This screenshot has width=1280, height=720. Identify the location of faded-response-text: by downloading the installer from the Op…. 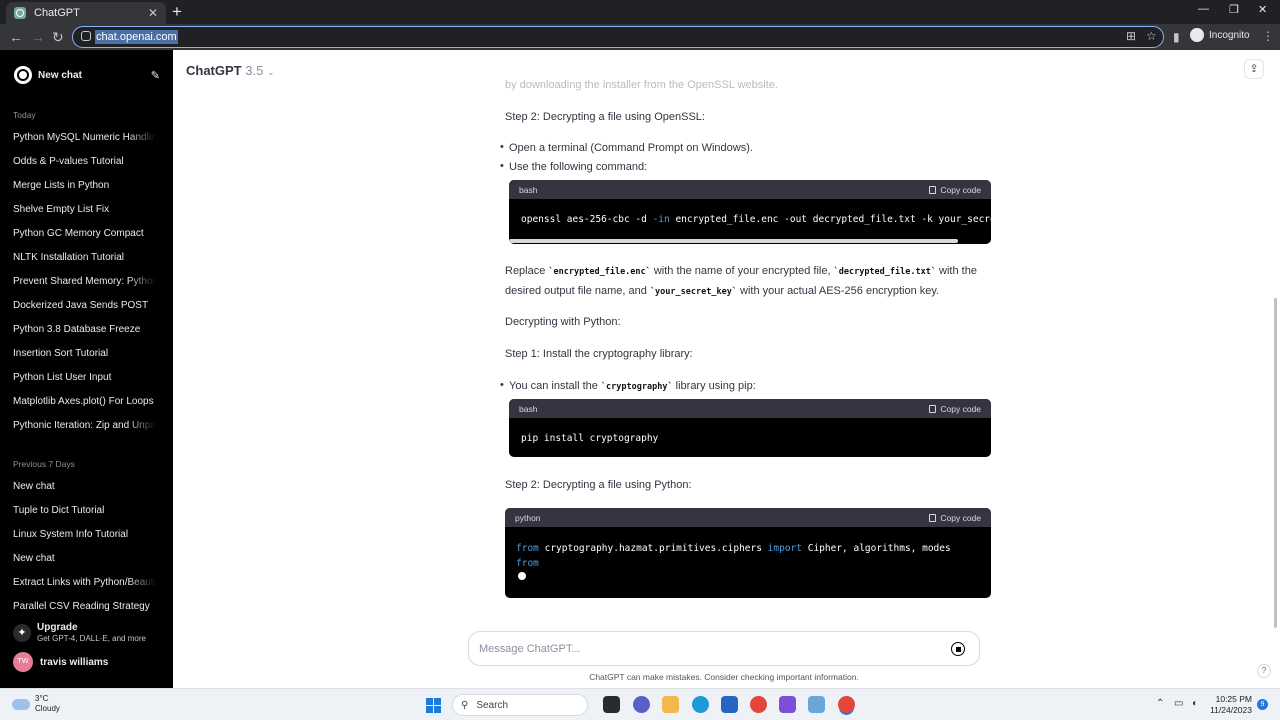
(641, 85).